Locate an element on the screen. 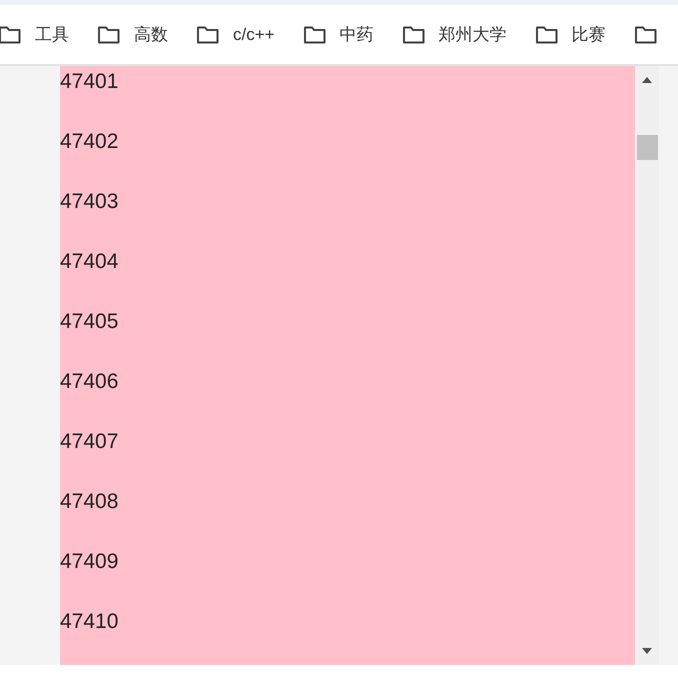  bookmark: 比赛 is located at coordinates (570, 34).